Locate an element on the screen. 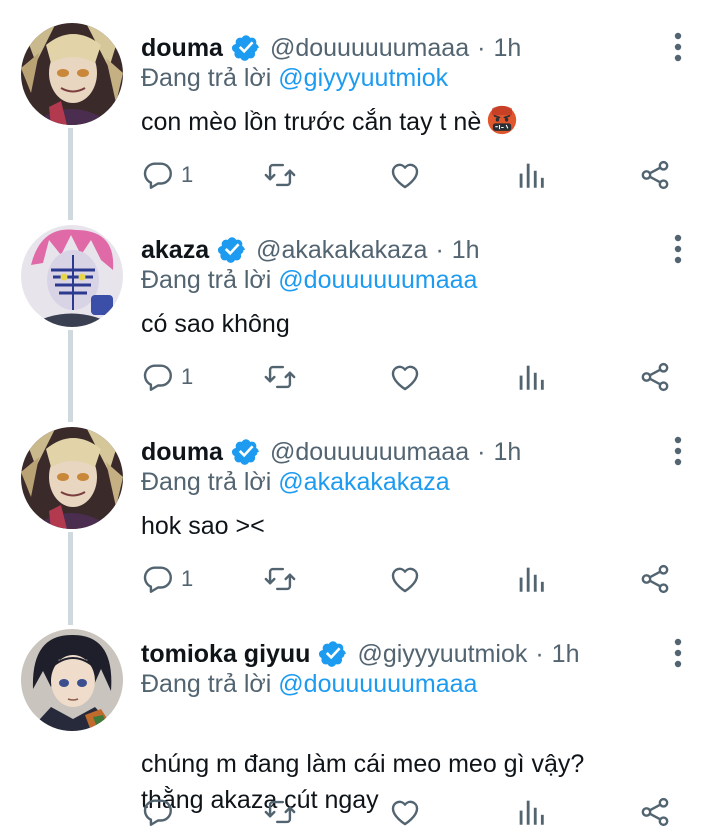 The width and height of the screenshot is (720, 839). user-handle: @akakakakaza is located at coordinates (341, 250).